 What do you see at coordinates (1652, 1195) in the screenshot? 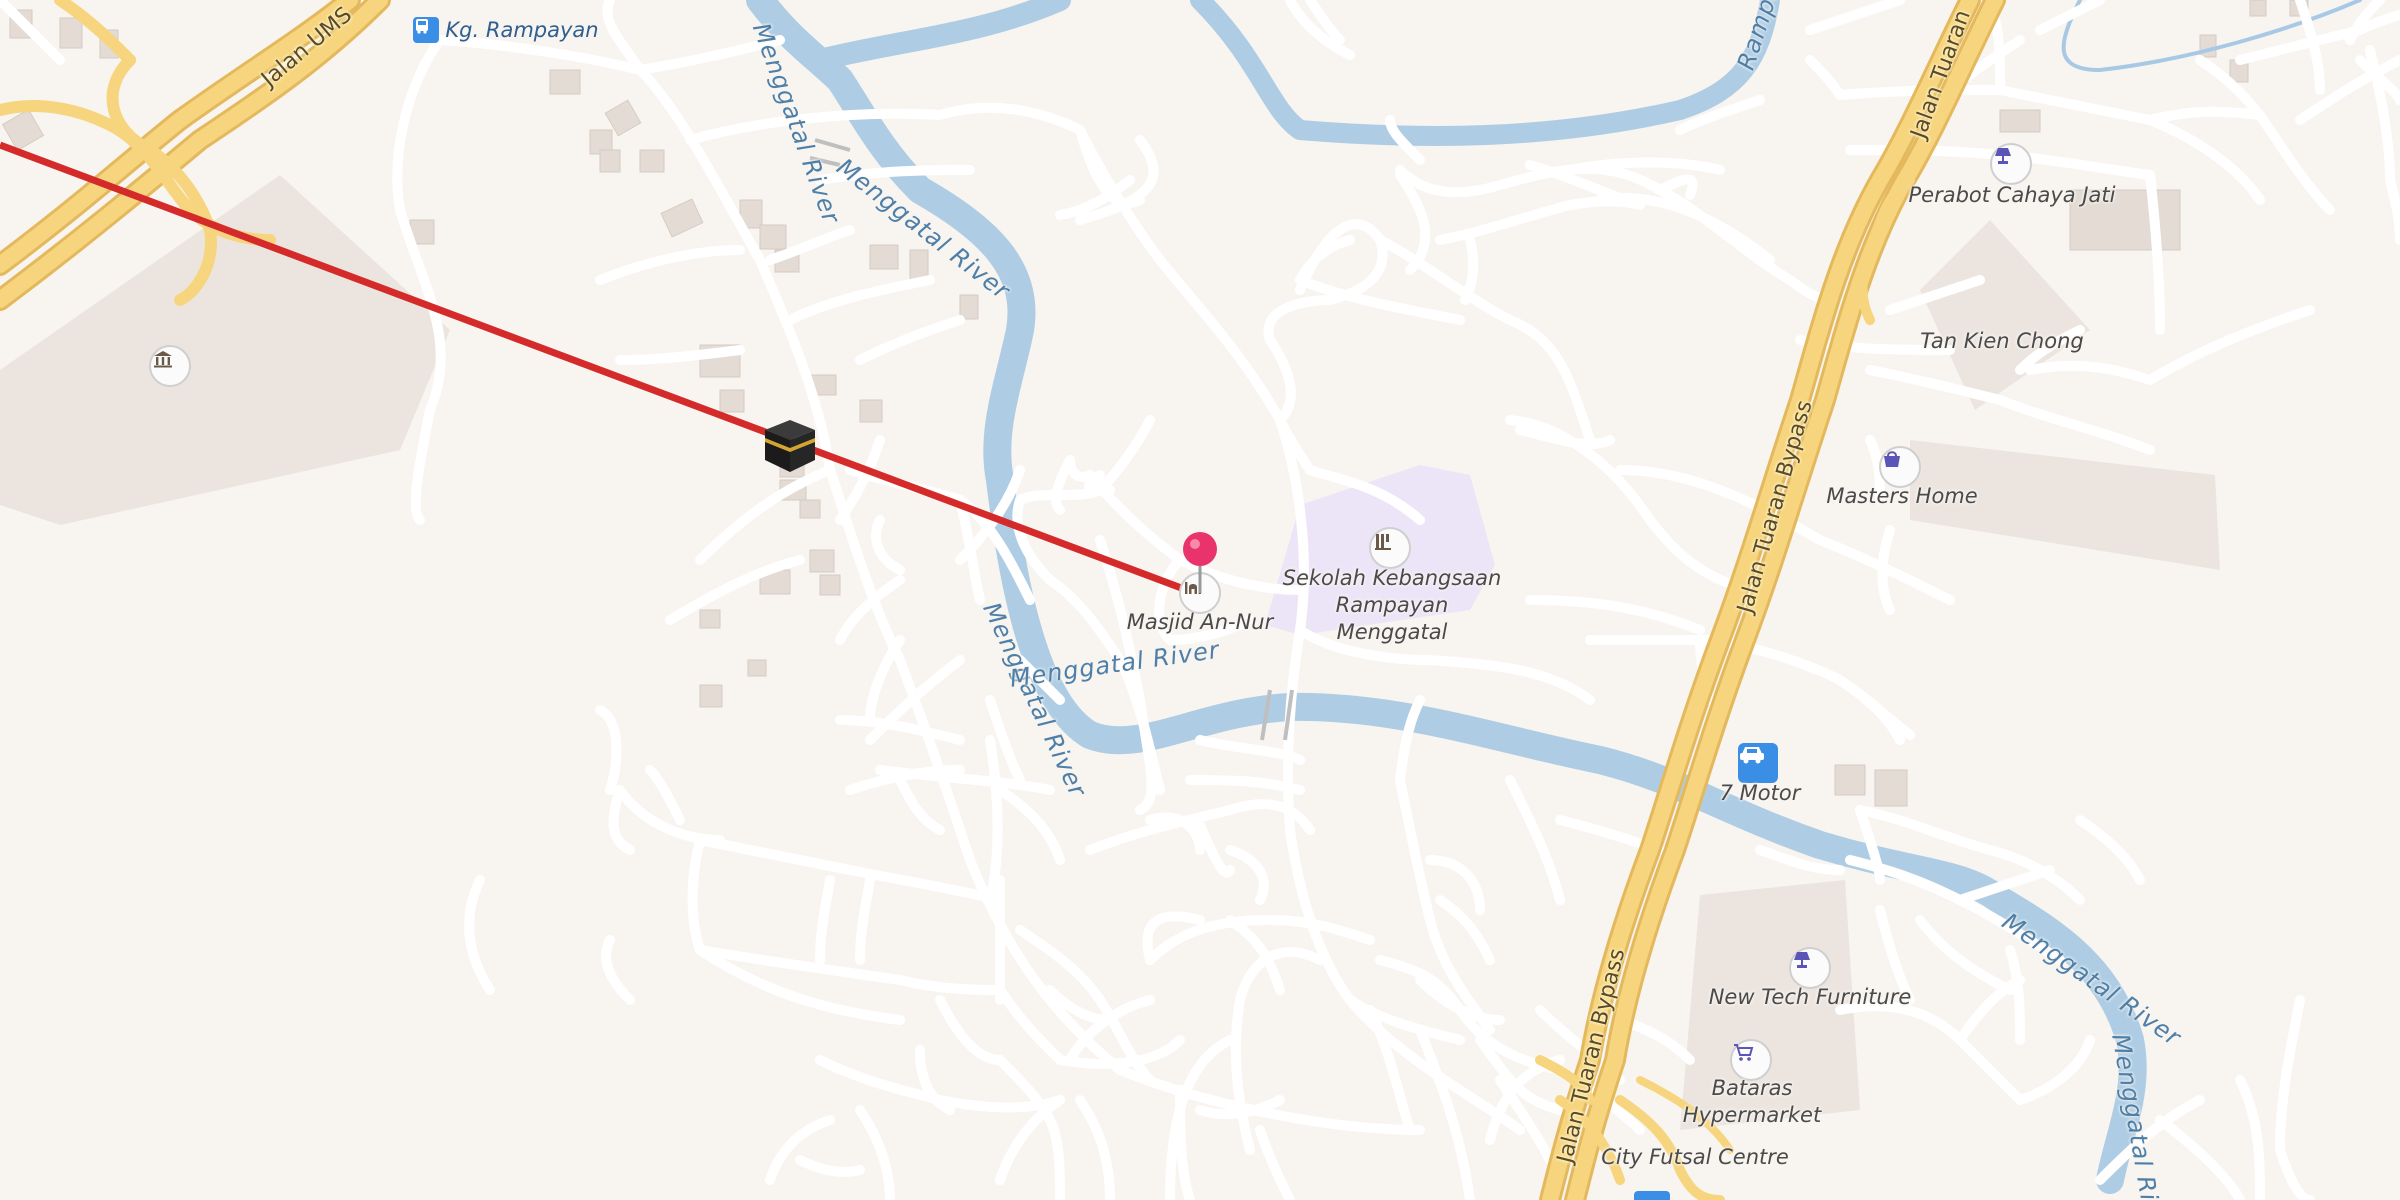
I see `partial-poi-marker` at bounding box center [1652, 1195].